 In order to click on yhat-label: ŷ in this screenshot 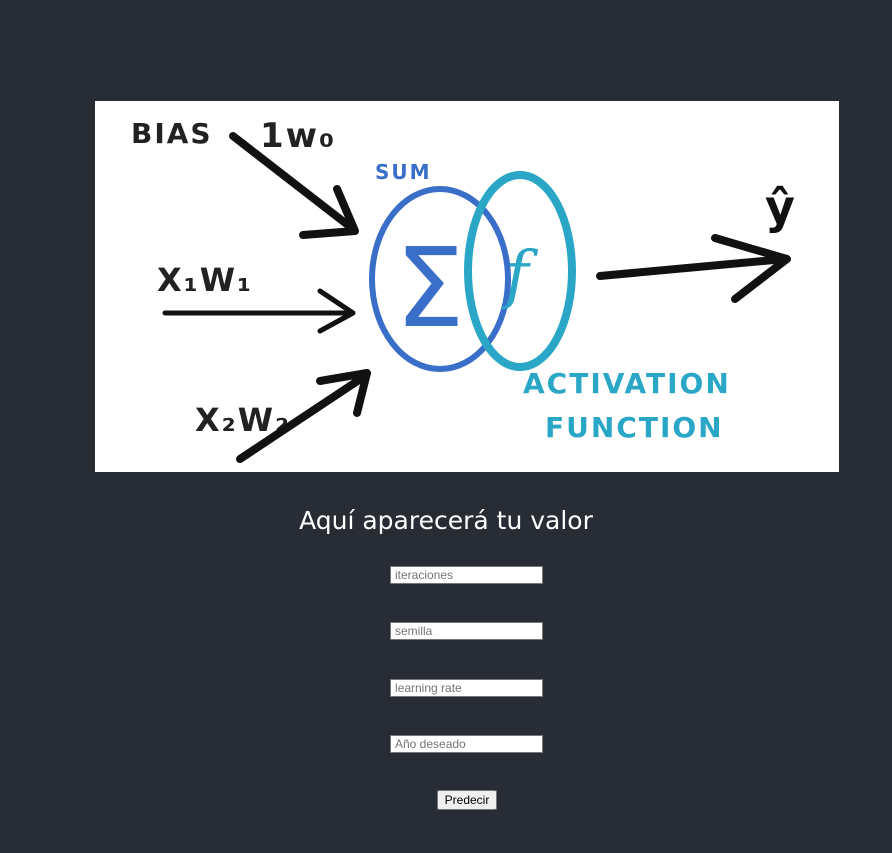, I will do `click(781, 207)`.